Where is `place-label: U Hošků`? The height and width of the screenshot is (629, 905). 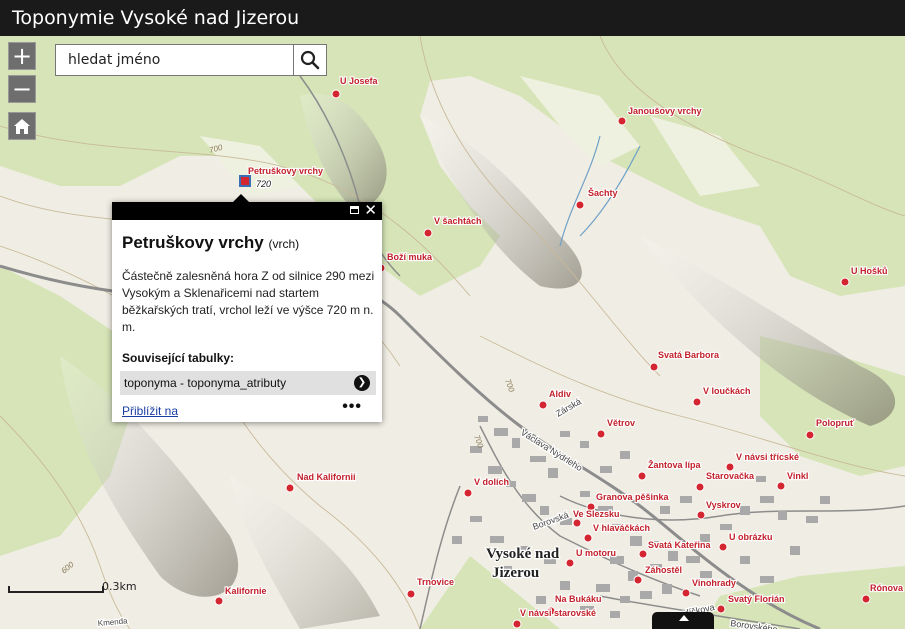
place-label: U Hošků is located at coordinates (869, 271).